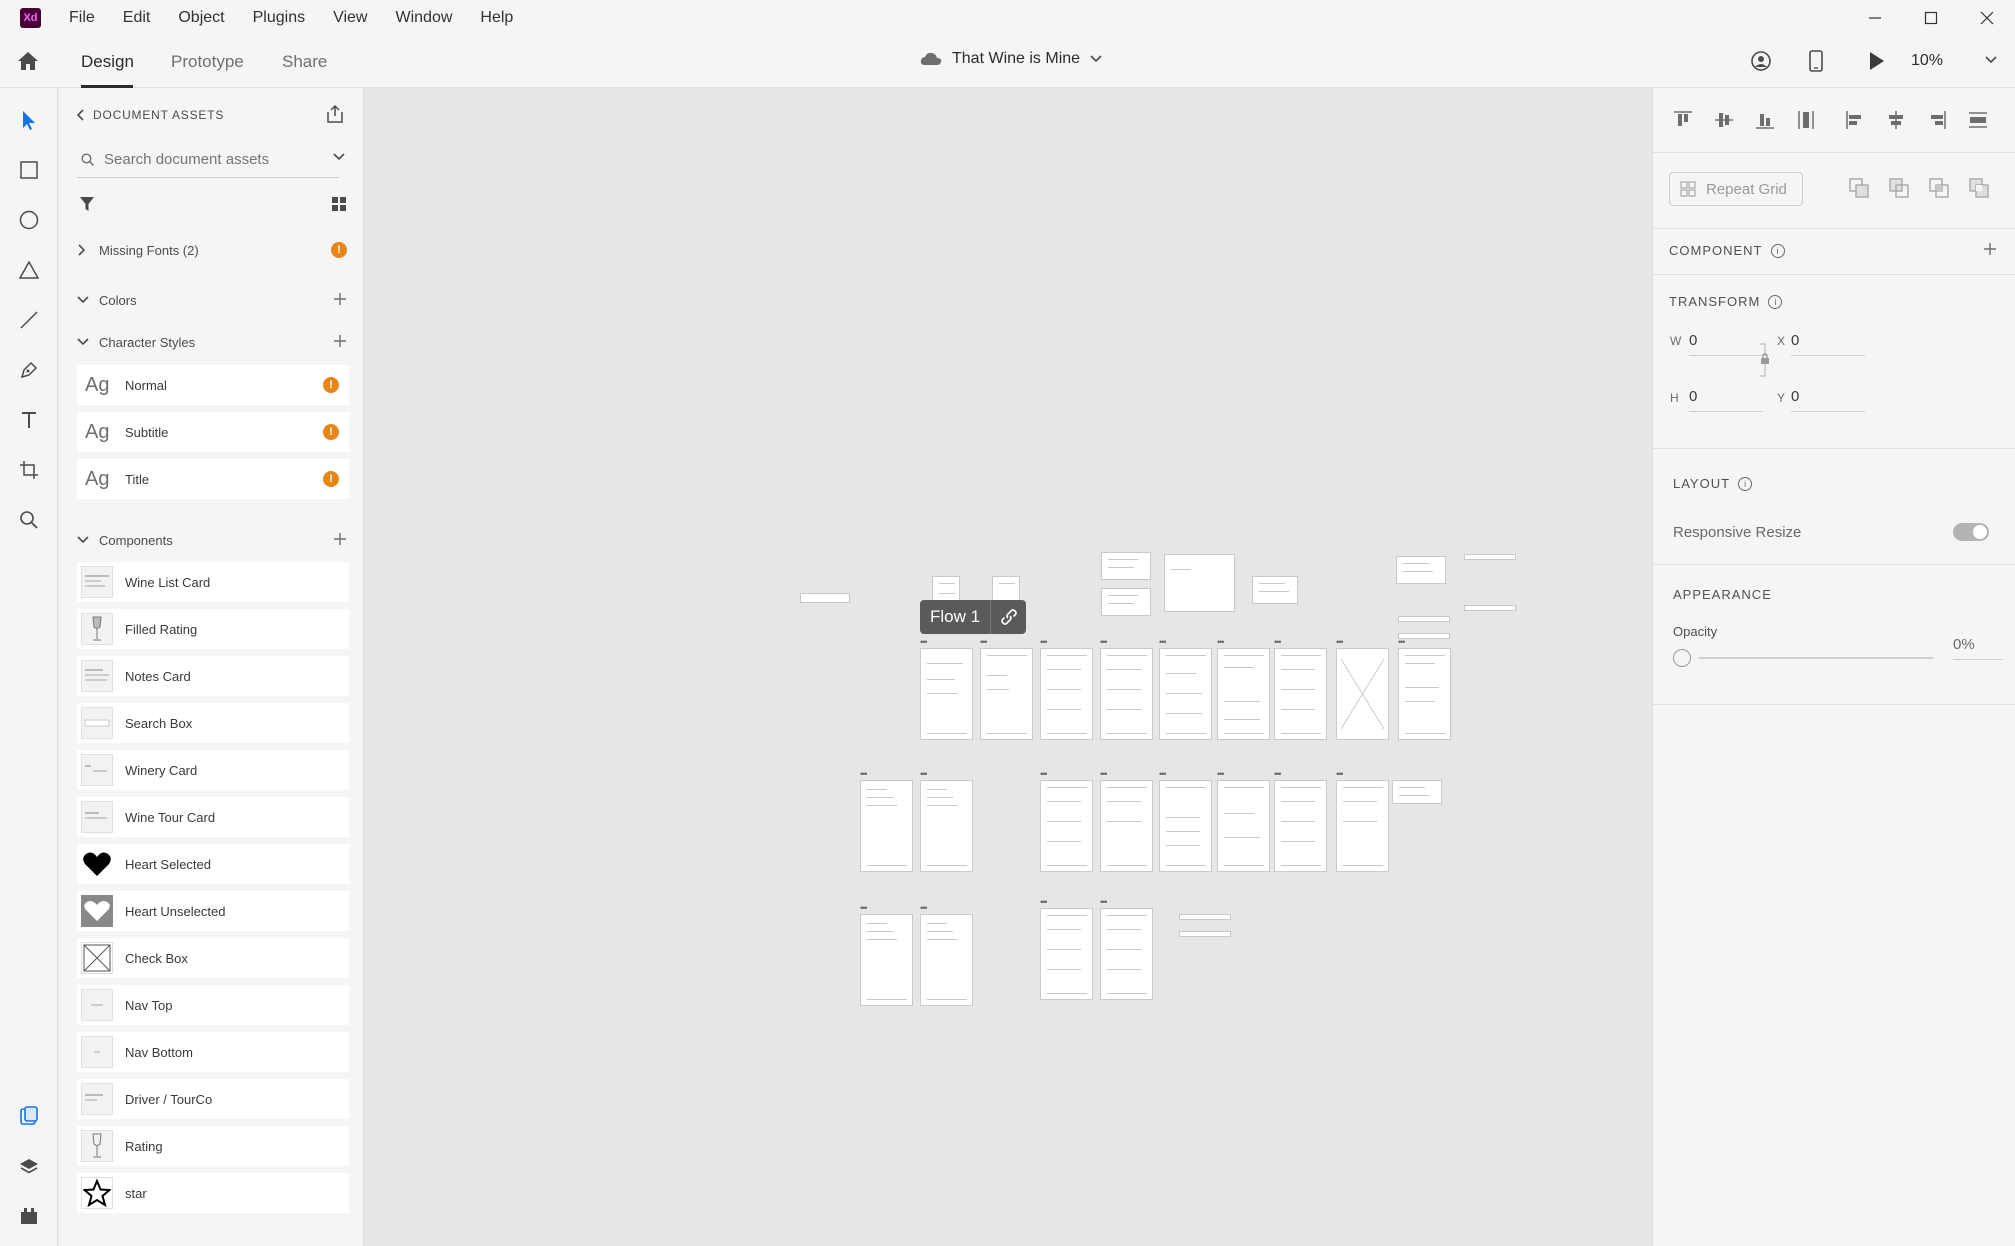 This screenshot has height=1246, width=2015. I want to click on character-style-title: Ag Title !, so click(213, 479).